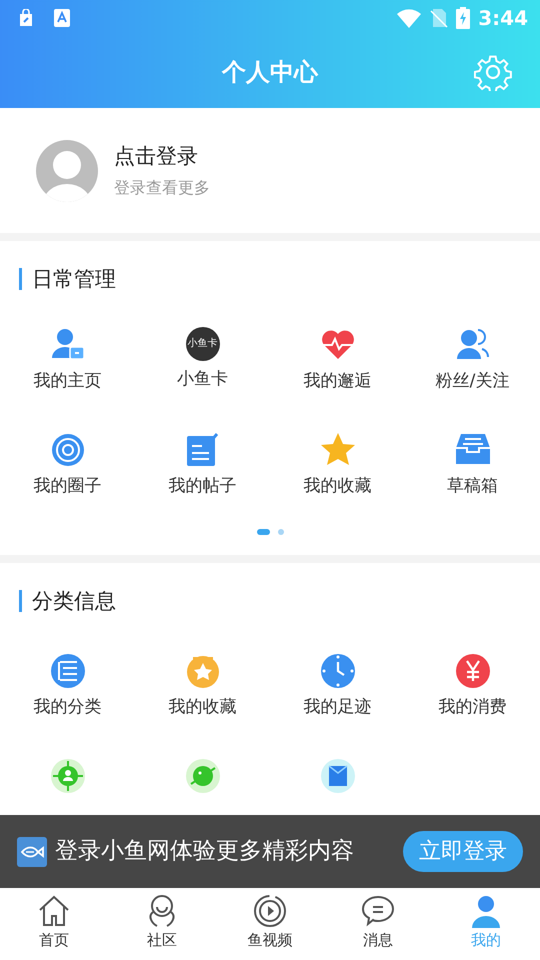 Image resolution: width=540 pixels, height=960 pixels. What do you see at coordinates (338, 381) in the screenshot?
I see `menu-item-label: 我的邂逅` at bounding box center [338, 381].